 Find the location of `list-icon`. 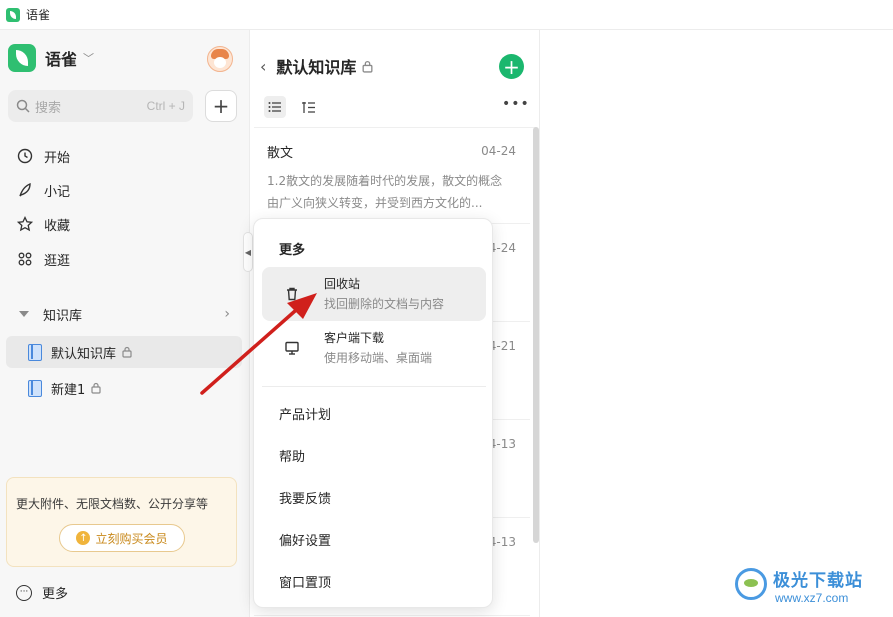

list-icon is located at coordinates (274, 107).